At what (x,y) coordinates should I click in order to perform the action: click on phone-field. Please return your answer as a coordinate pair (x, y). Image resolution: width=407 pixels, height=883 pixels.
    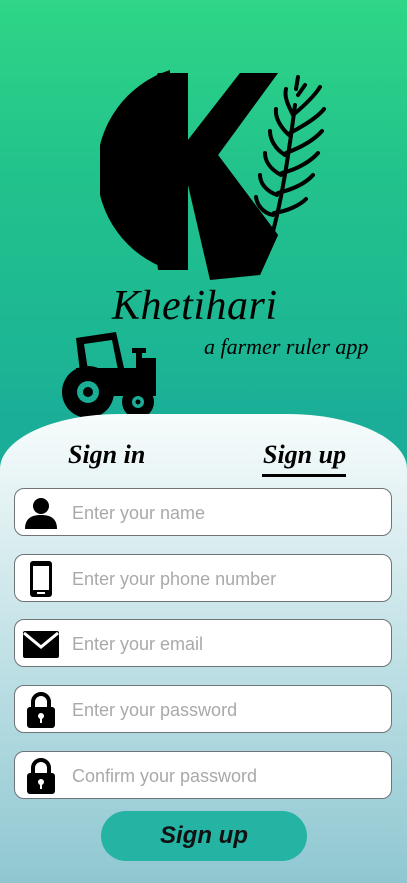
    Looking at the image, I should click on (203, 578).